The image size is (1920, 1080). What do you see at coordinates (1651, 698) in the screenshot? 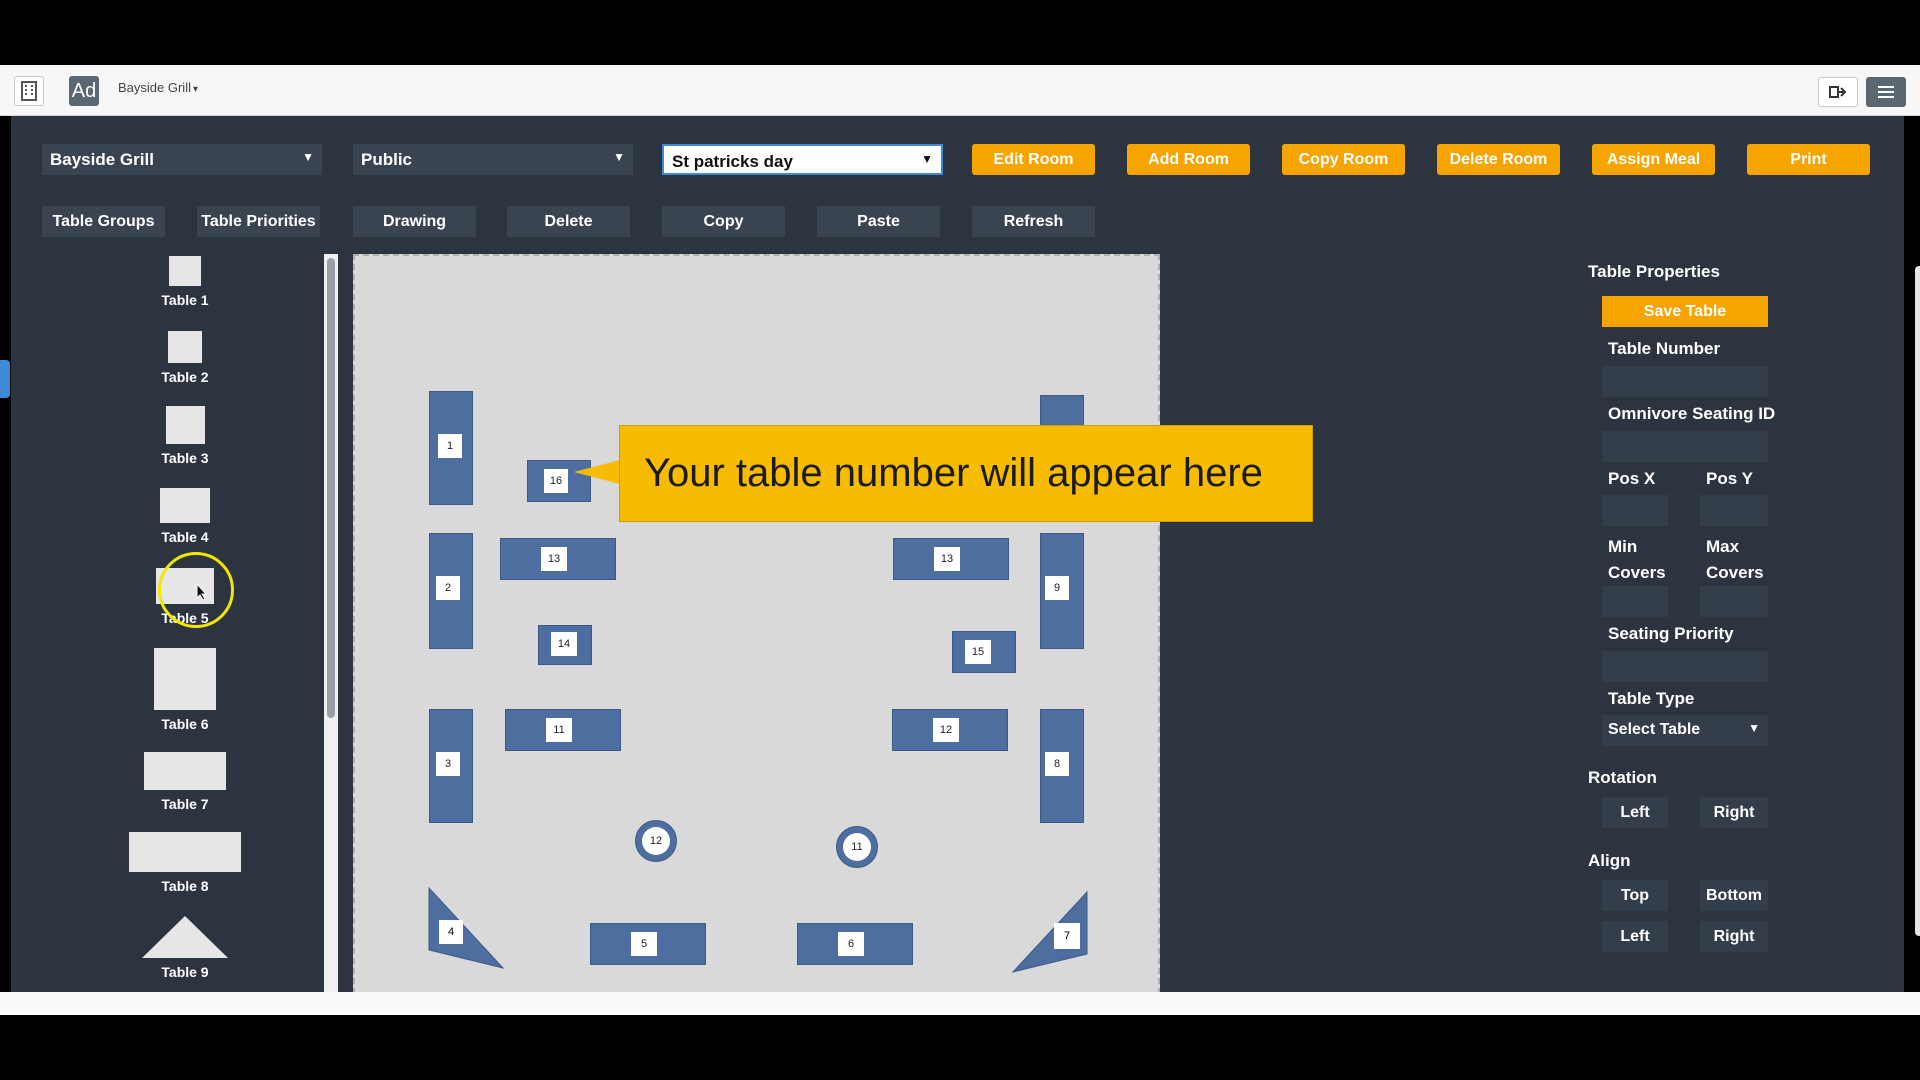
I see `table-type-label: Table Type` at bounding box center [1651, 698].